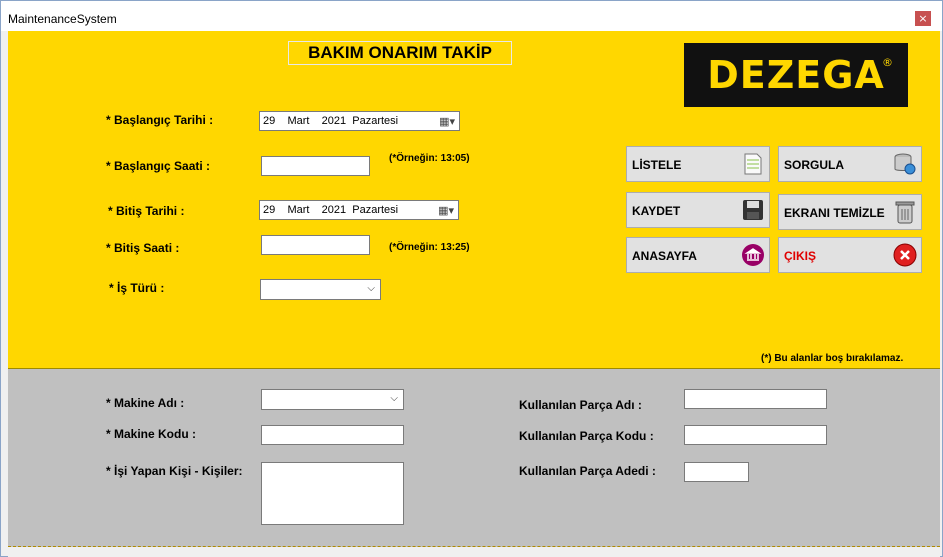 The image size is (943, 557). I want to click on start-time-label: * Başlangıç Saati :, so click(158, 166).